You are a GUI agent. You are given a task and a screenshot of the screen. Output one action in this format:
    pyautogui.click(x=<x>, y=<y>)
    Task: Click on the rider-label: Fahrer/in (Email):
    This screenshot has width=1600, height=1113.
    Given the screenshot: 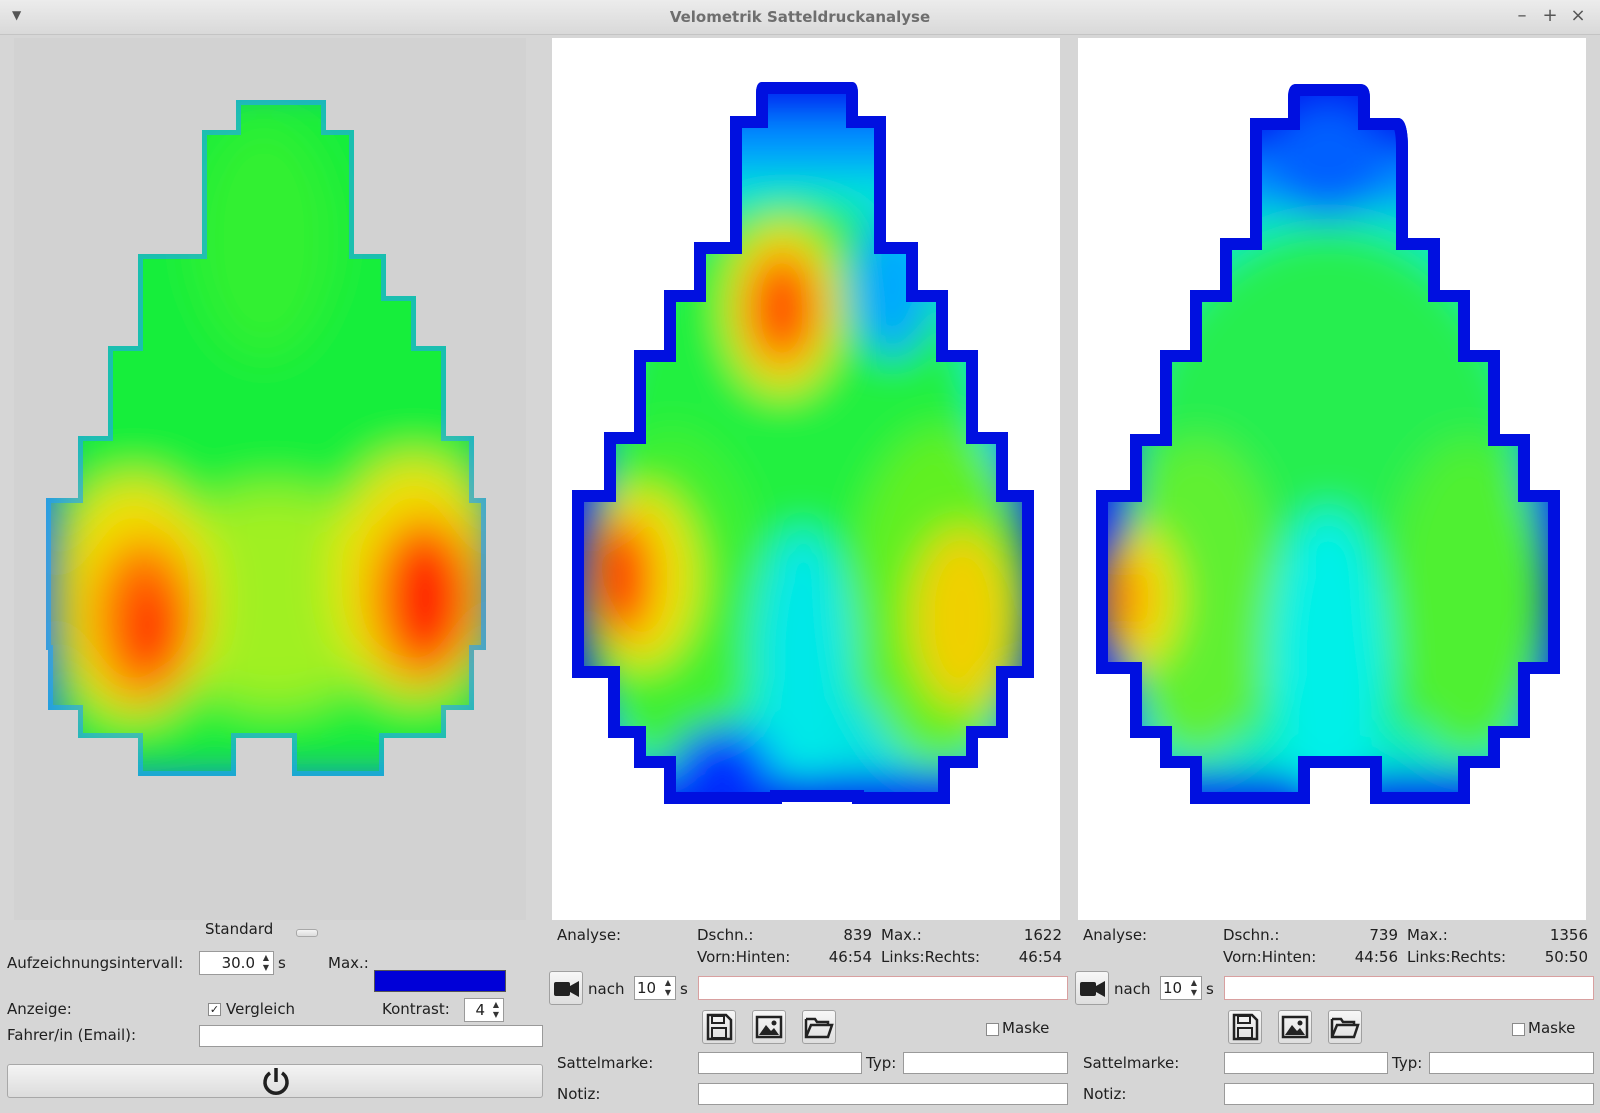 What is the action you would take?
    pyautogui.click(x=72, y=1035)
    